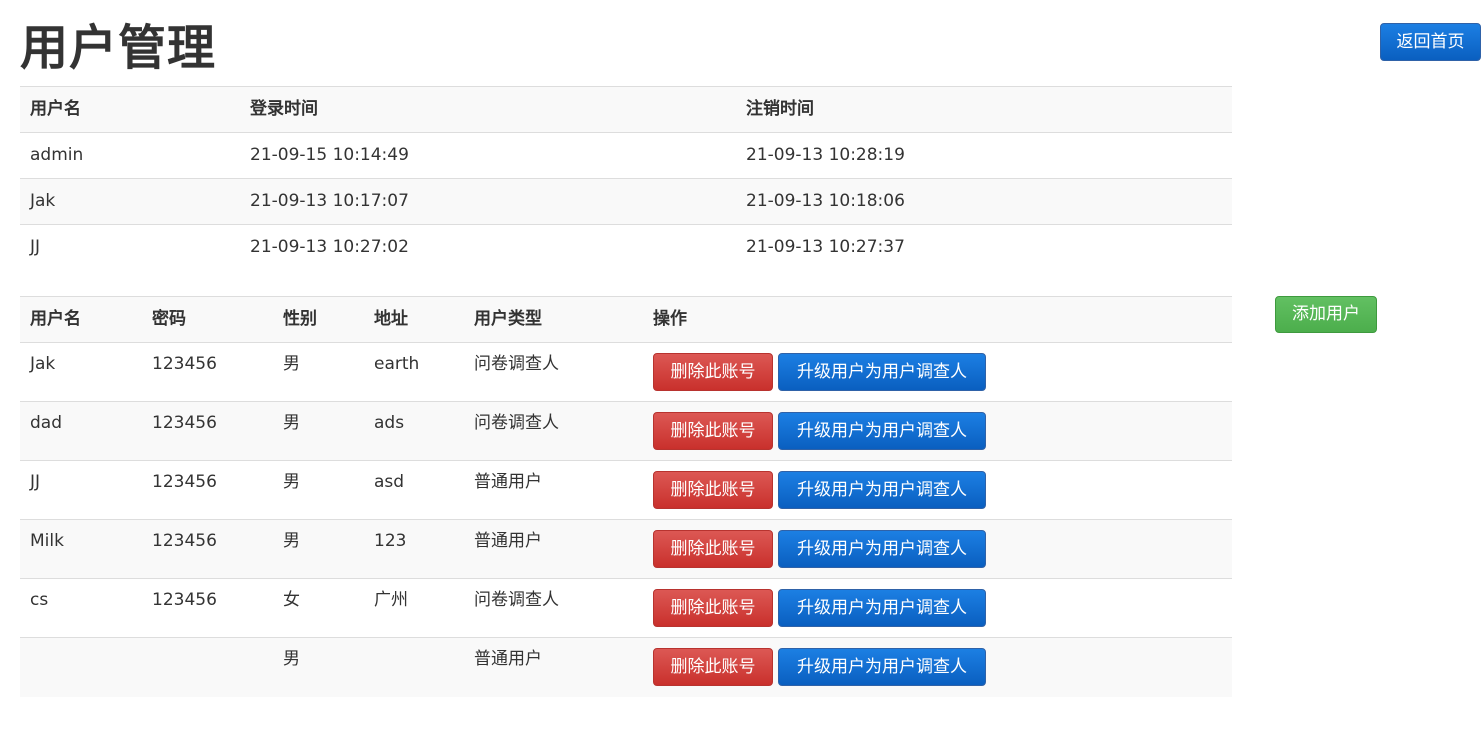  I want to click on user-table-header: 用户名 密码 性别 地址 用户类型 操作, so click(626, 319).